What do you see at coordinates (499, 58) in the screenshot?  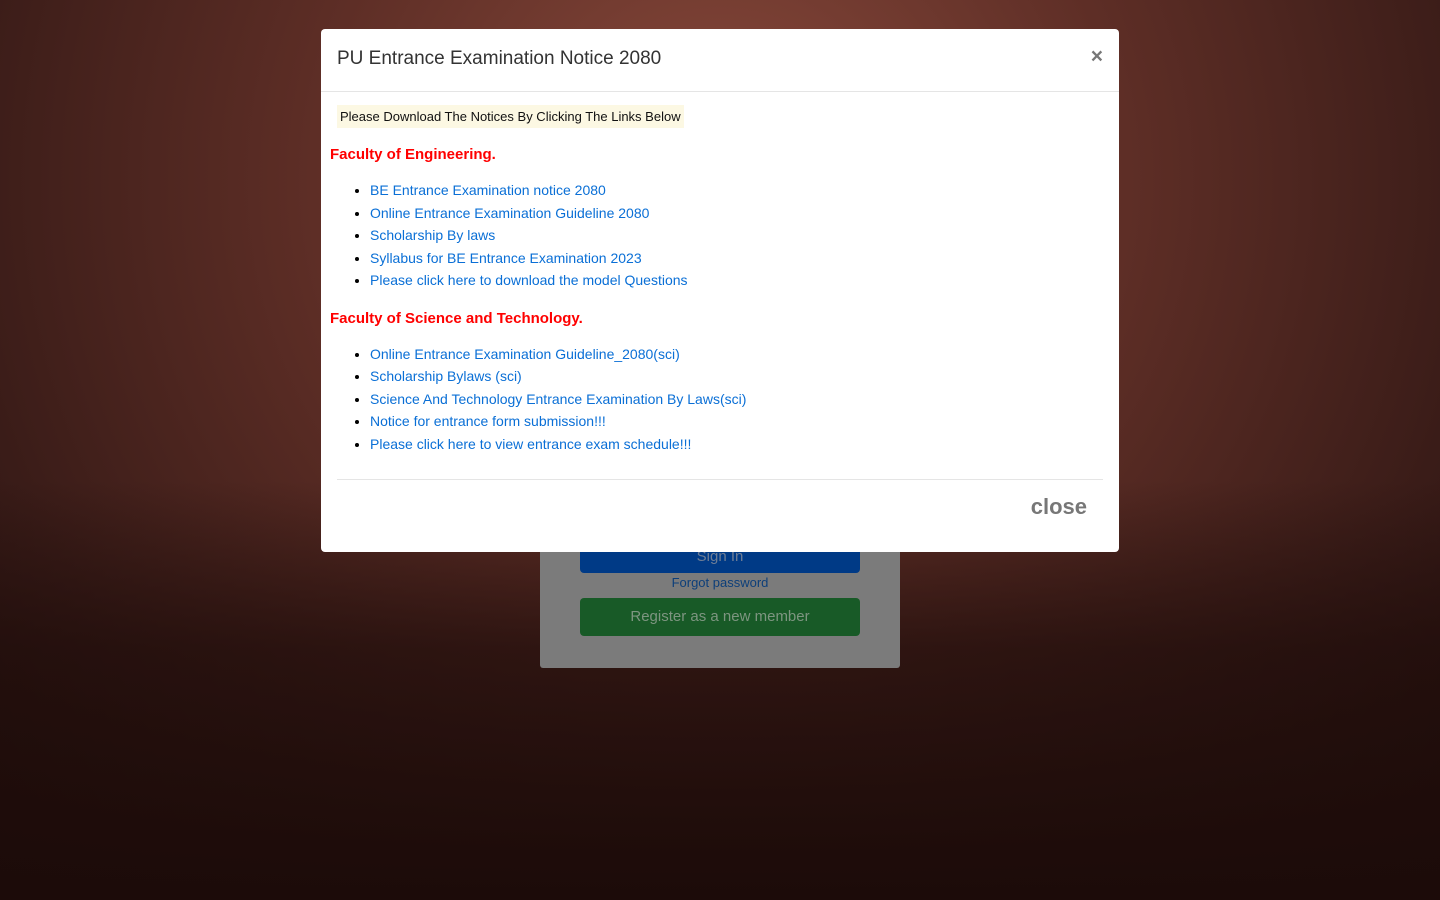 I see `modal-title: PU Entrance Examination Notice 2080` at bounding box center [499, 58].